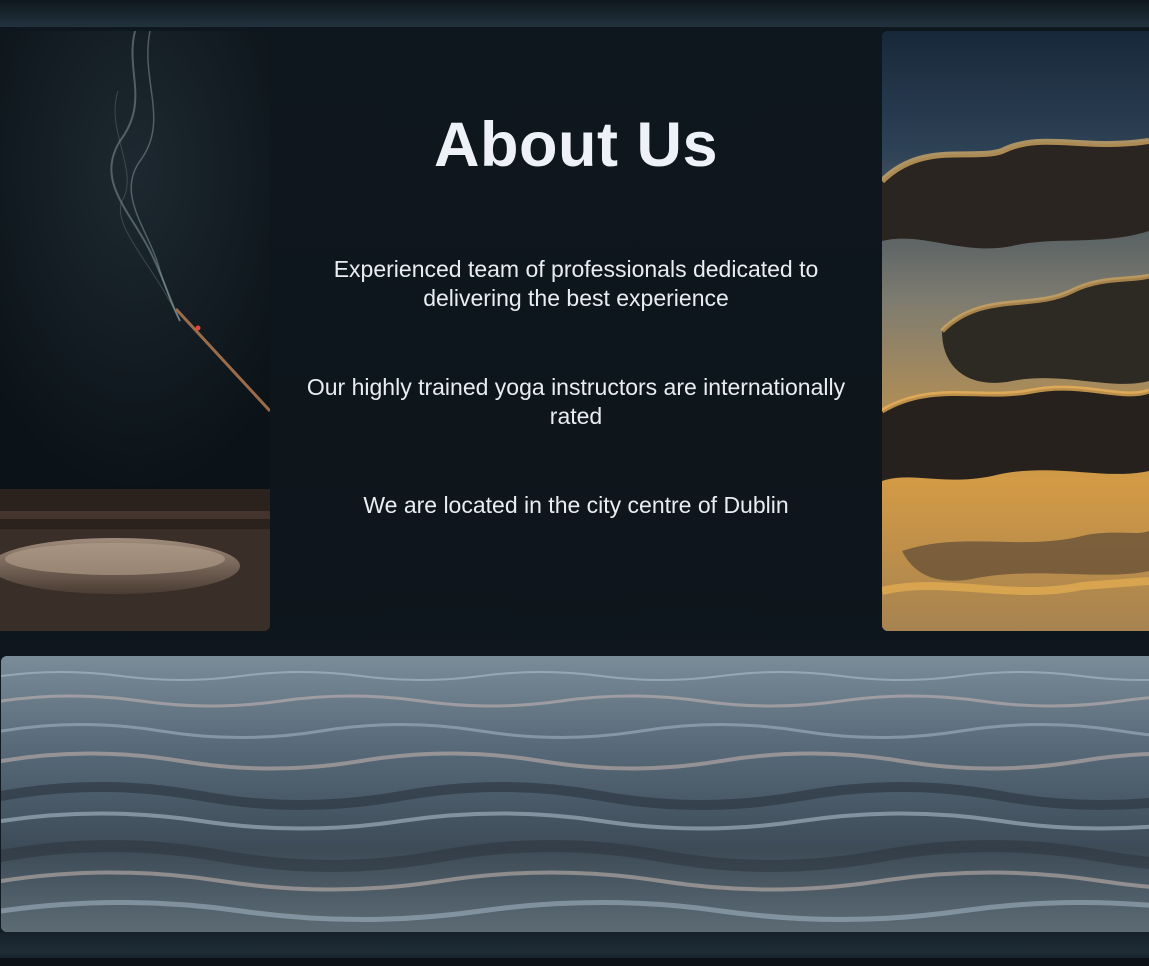 This screenshot has height=966, width=1149. What do you see at coordinates (135, 331) in the screenshot?
I see `incense-image` at bounding box center [135, 331].